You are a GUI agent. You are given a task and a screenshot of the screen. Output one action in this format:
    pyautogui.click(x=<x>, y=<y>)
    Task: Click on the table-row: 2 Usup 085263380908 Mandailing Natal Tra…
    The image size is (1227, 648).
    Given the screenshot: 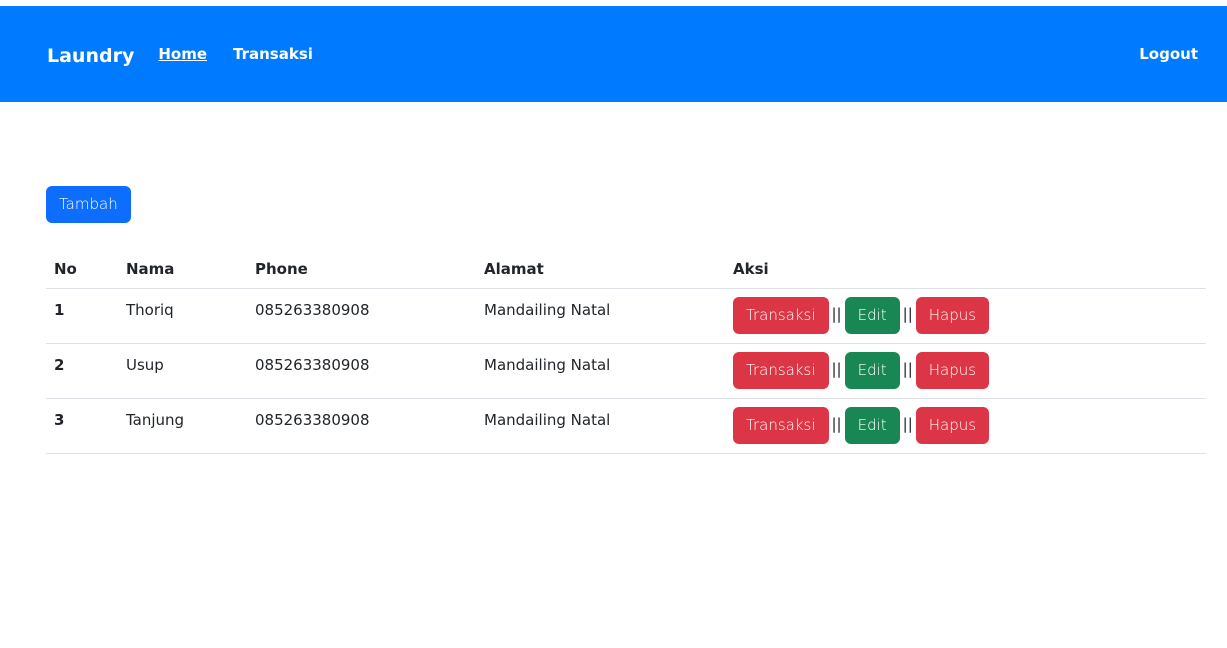 What is the action you would take?
    pyautogui.click(x=626, y=371)
    